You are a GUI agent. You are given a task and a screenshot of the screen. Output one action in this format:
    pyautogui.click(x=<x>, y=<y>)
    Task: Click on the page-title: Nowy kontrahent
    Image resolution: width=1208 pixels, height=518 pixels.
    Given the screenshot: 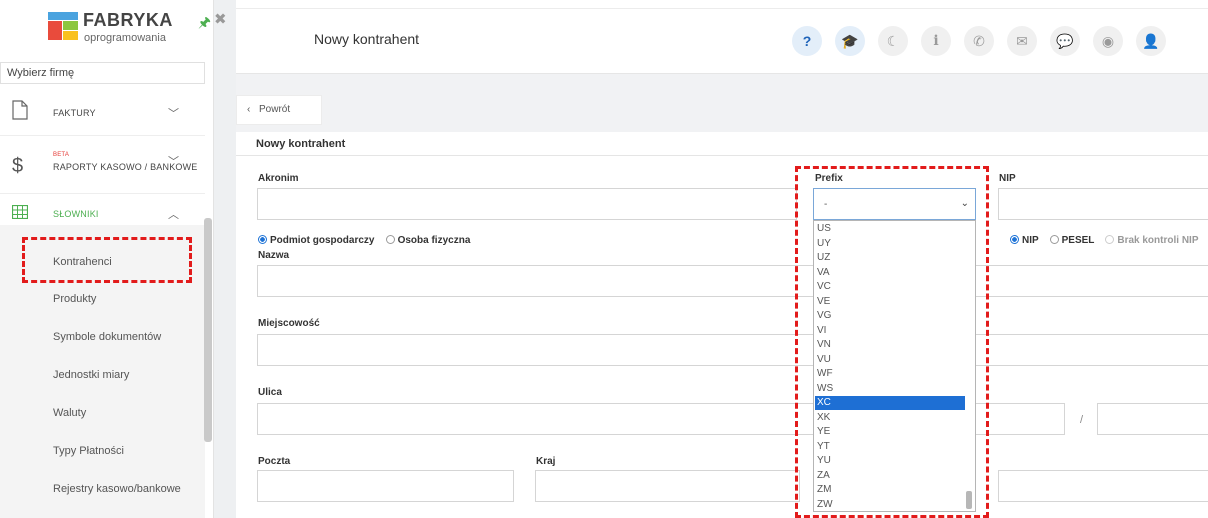 What is the action you would take?
    pyautogui.click(x=367, y=39)
    